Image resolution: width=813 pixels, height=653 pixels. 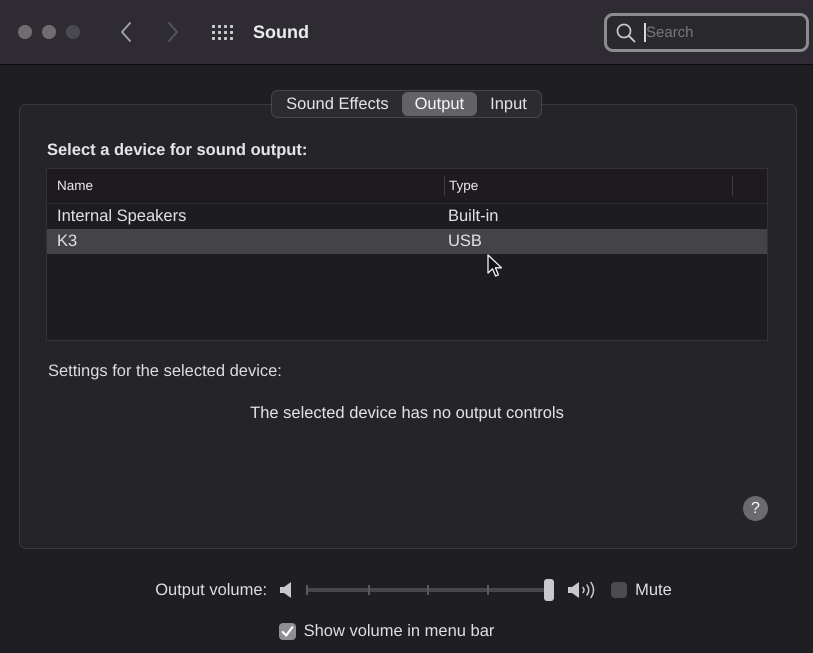 What do you see at coordinates (399, 631) in the screenshot?
I see `checkbox-label: Show volume in menu bar` at bounding box center [399, 631].